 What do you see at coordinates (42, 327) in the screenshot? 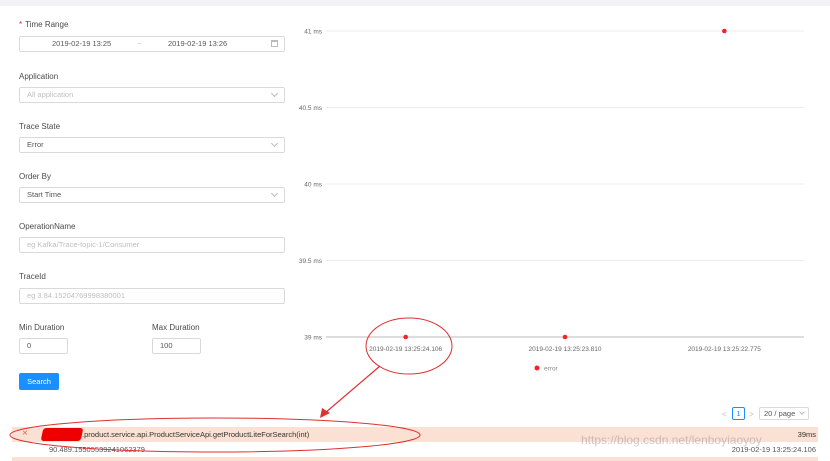
I see `min-duration-label: Min Duration` at bounding box center [42, 327].